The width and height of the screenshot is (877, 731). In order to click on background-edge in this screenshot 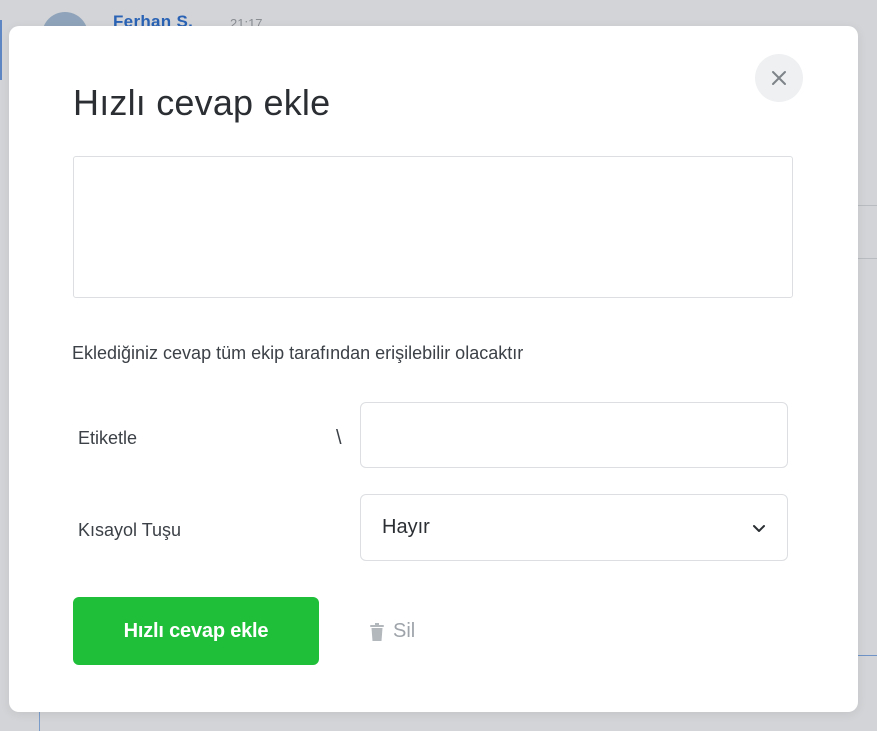, I will do `click(1, 50)`.